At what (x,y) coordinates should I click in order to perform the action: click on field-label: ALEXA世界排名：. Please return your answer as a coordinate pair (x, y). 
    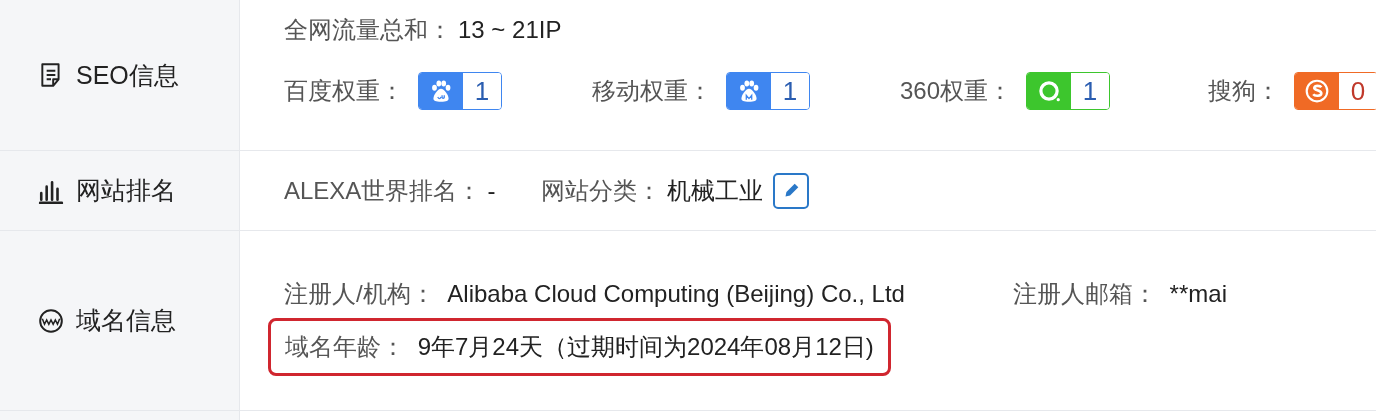
    Looking at the image, I should click on (383, 190).